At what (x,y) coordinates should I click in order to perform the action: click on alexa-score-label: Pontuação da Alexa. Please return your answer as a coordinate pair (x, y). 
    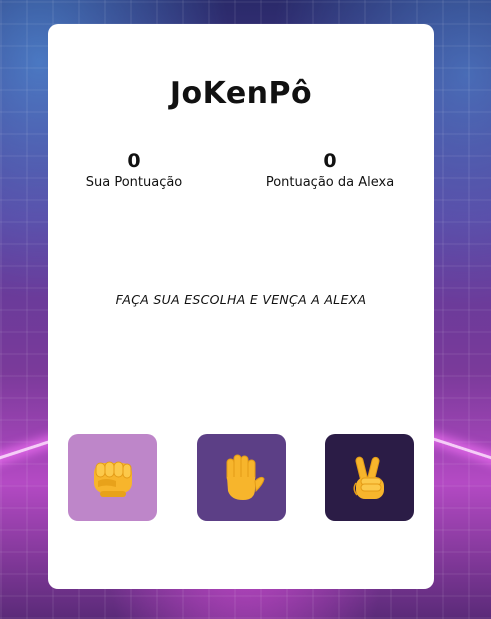
    Looking at the image, I should click on (330, 182).